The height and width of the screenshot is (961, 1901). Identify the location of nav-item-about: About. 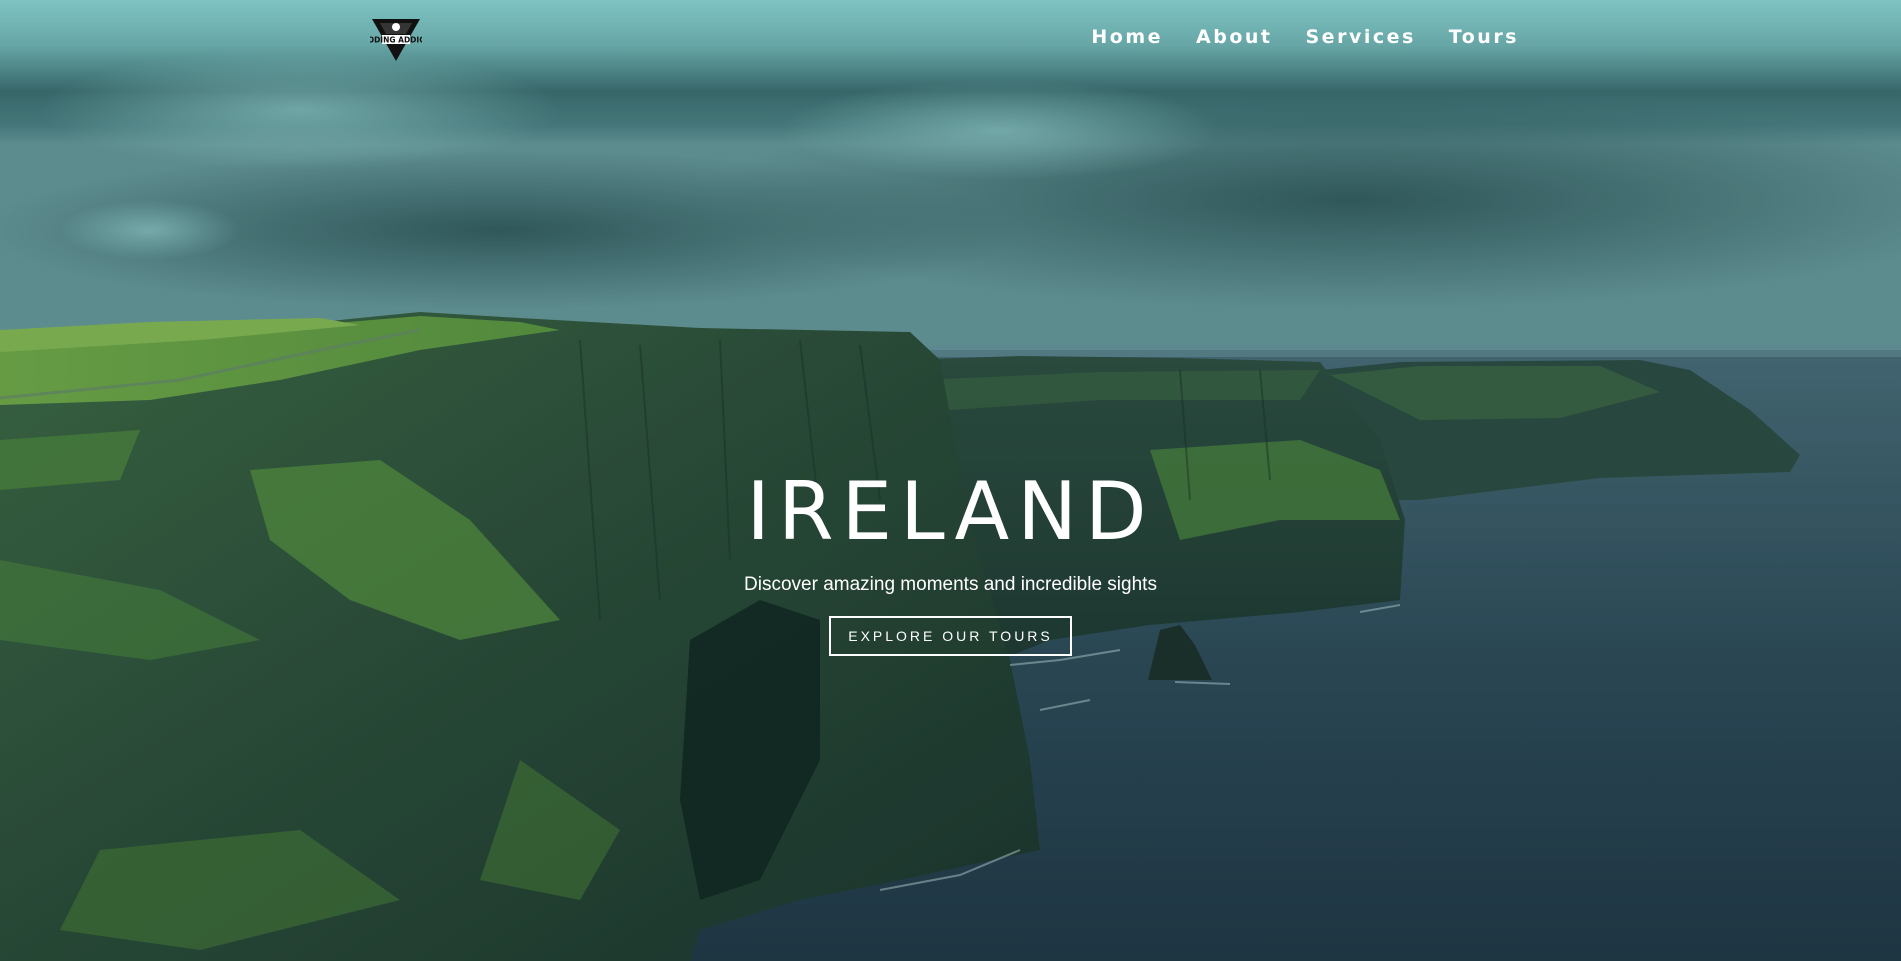
(1234, 37).